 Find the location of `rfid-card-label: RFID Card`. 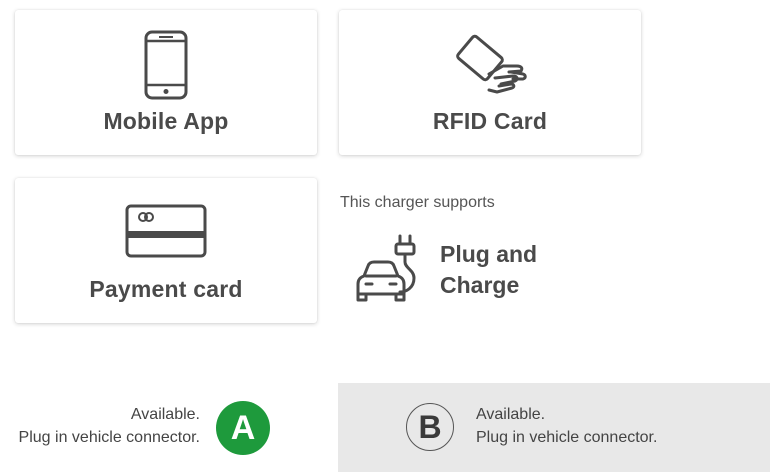

rfid-card-label: RFID Card is located at coordinates (490, 121).